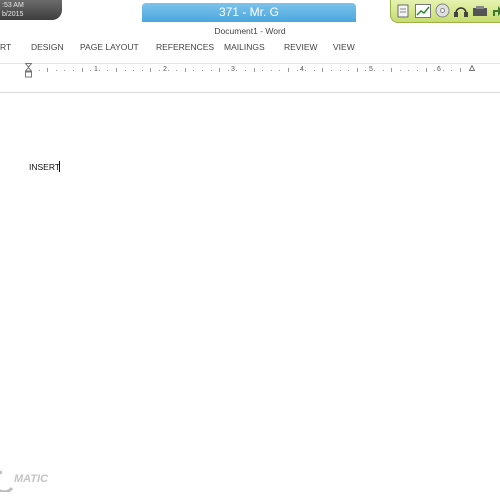  What do you see at coordinates (302, 69) in the screenshot?
I see `ruler-number: 4` at bounding box center [302, 69].